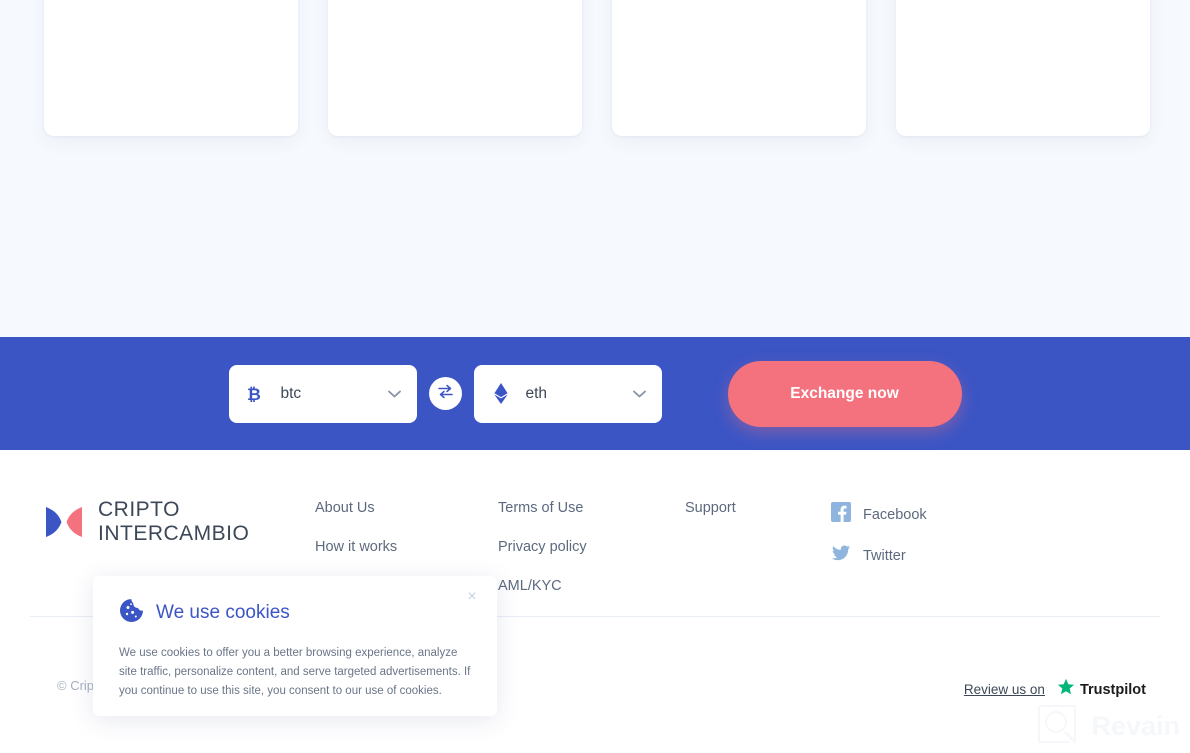 The height and width of the screenshot is (753, 1190). What do you see at coordinates (174, 521) in the screenshot?
I see `footer-logo-text: CRIPTO INTERCAMBIO` at bounding box center [174, 521].